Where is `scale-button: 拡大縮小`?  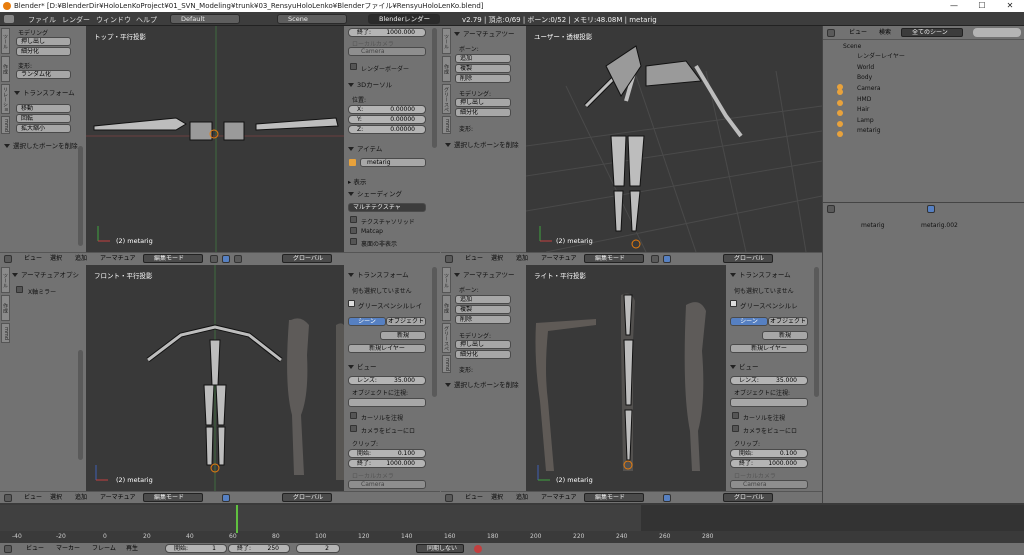 scale-button: 拡大縮小 is located at coordinates (43, 128).